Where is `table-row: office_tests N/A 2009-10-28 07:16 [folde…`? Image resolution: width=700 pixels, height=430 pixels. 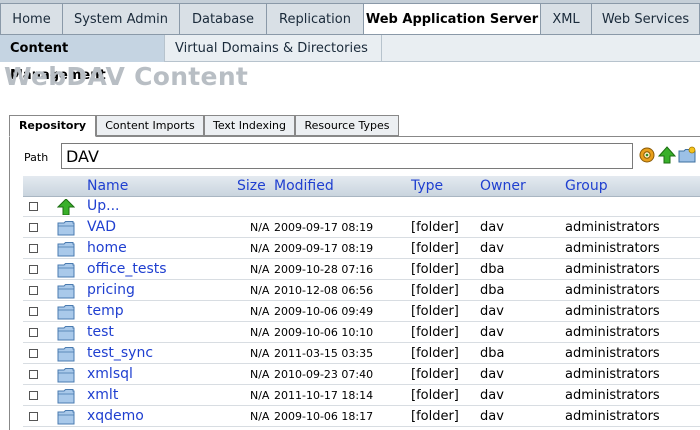 table-row: office_tests N/A 2009-10-28 07:16 [folde… is located at coordinates (361, 270).